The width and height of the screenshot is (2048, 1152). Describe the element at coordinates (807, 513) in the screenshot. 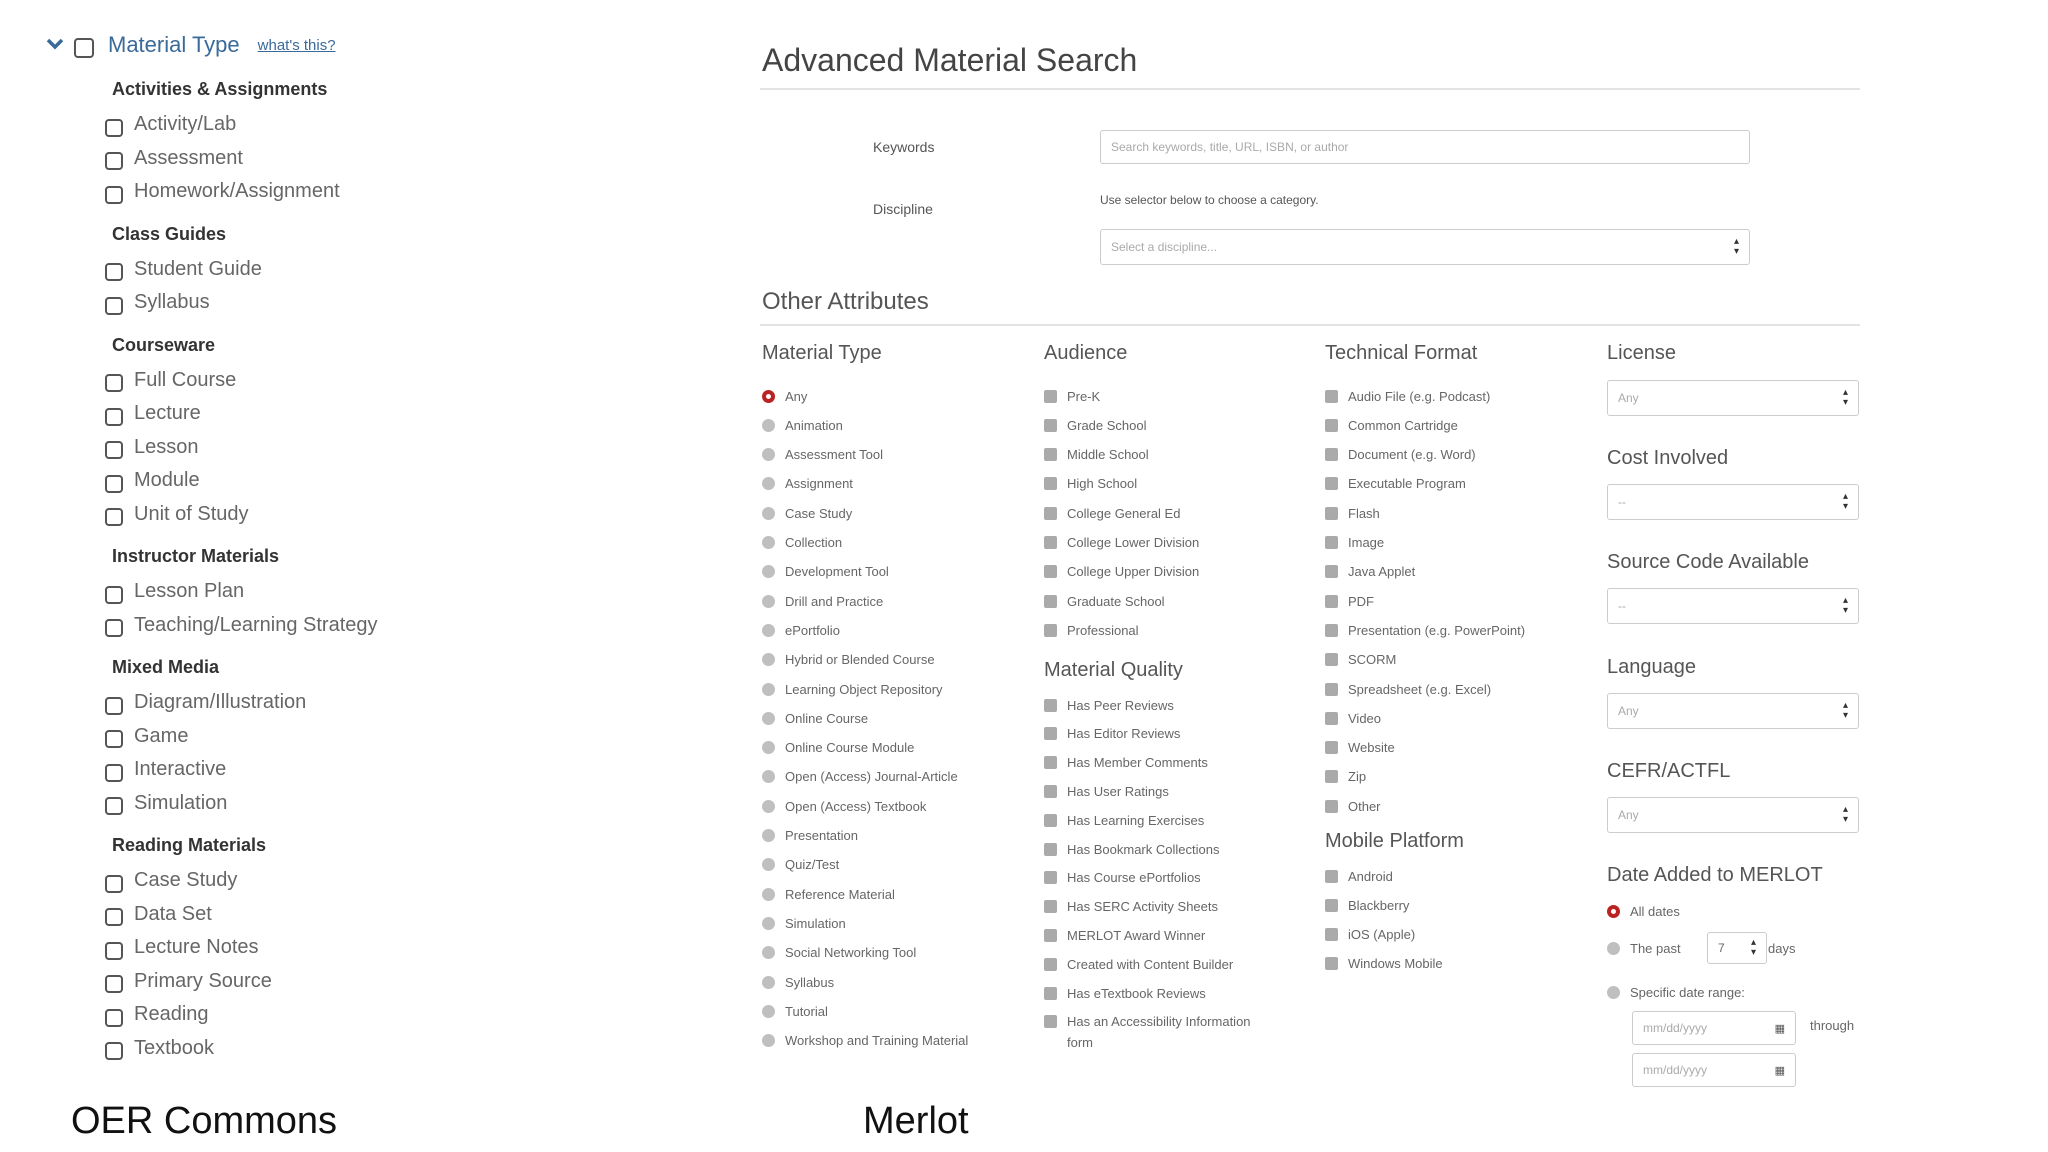

I see `mt-col-option: Case Study` at that location.